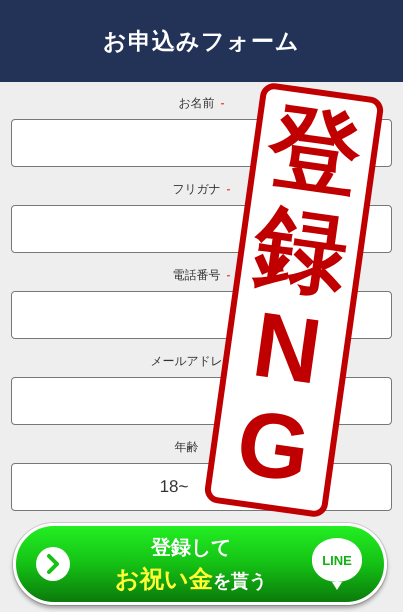 This screenshot has height=612, width=403. Describe the element at coordinates (186, 361) in the screenshot. I see `field-label: メールアドレ` at that location.